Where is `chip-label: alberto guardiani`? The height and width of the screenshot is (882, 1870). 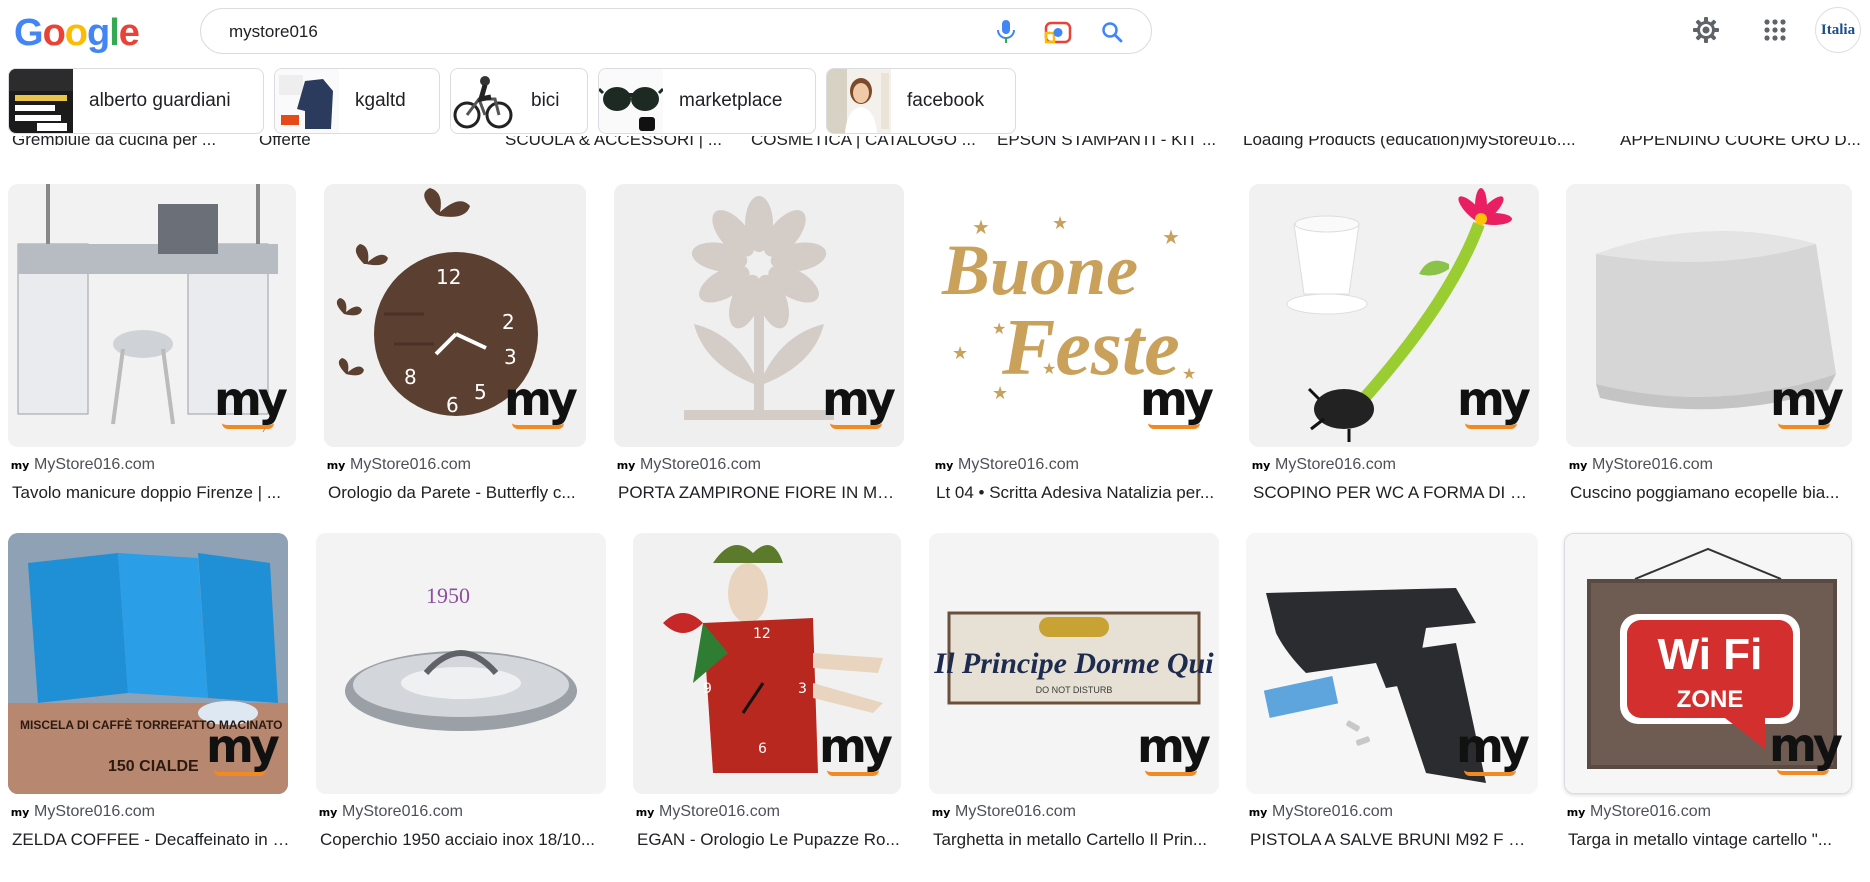
chip-label: alberto guardiani is located at coordinates (160, 100).